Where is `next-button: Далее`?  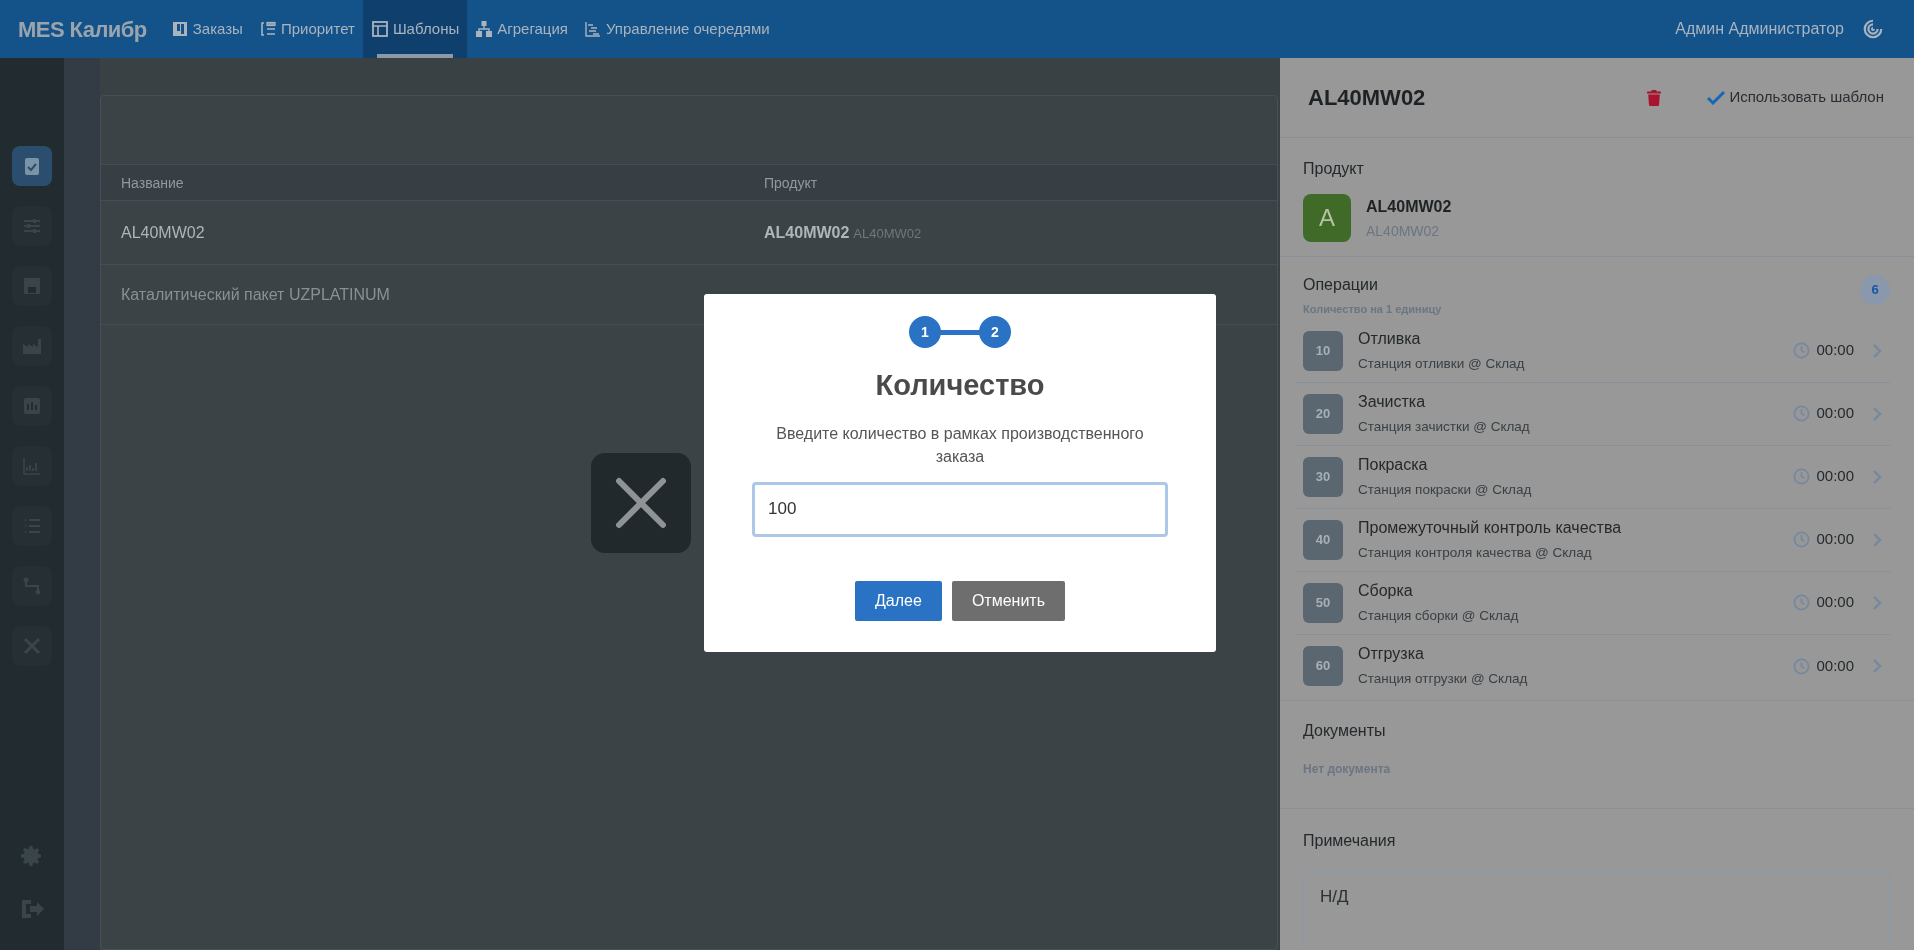
next-button: Далее is located at coordinates (898, 600).